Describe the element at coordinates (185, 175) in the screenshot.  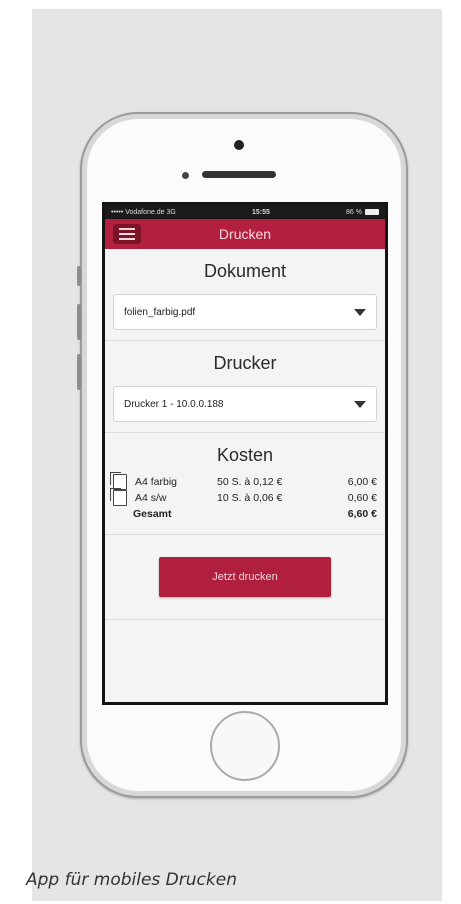
I see `sensor-icon` at that location.